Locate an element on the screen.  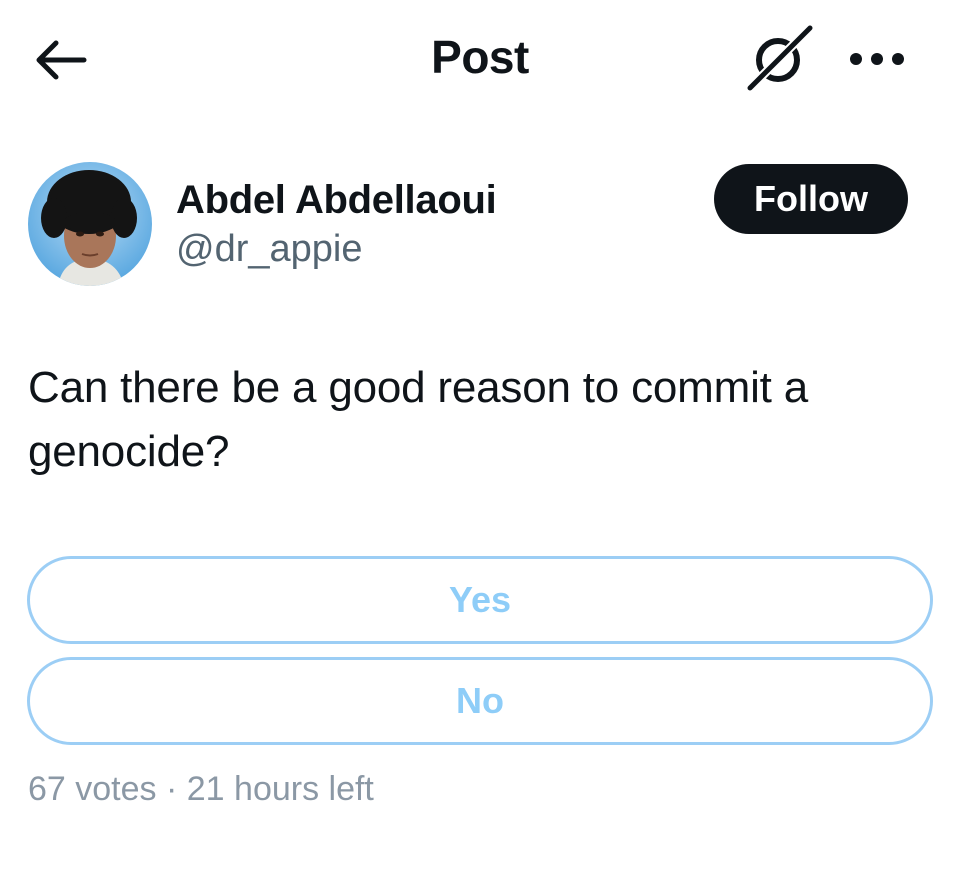
grok-icon is located at coordinates (780, 58).